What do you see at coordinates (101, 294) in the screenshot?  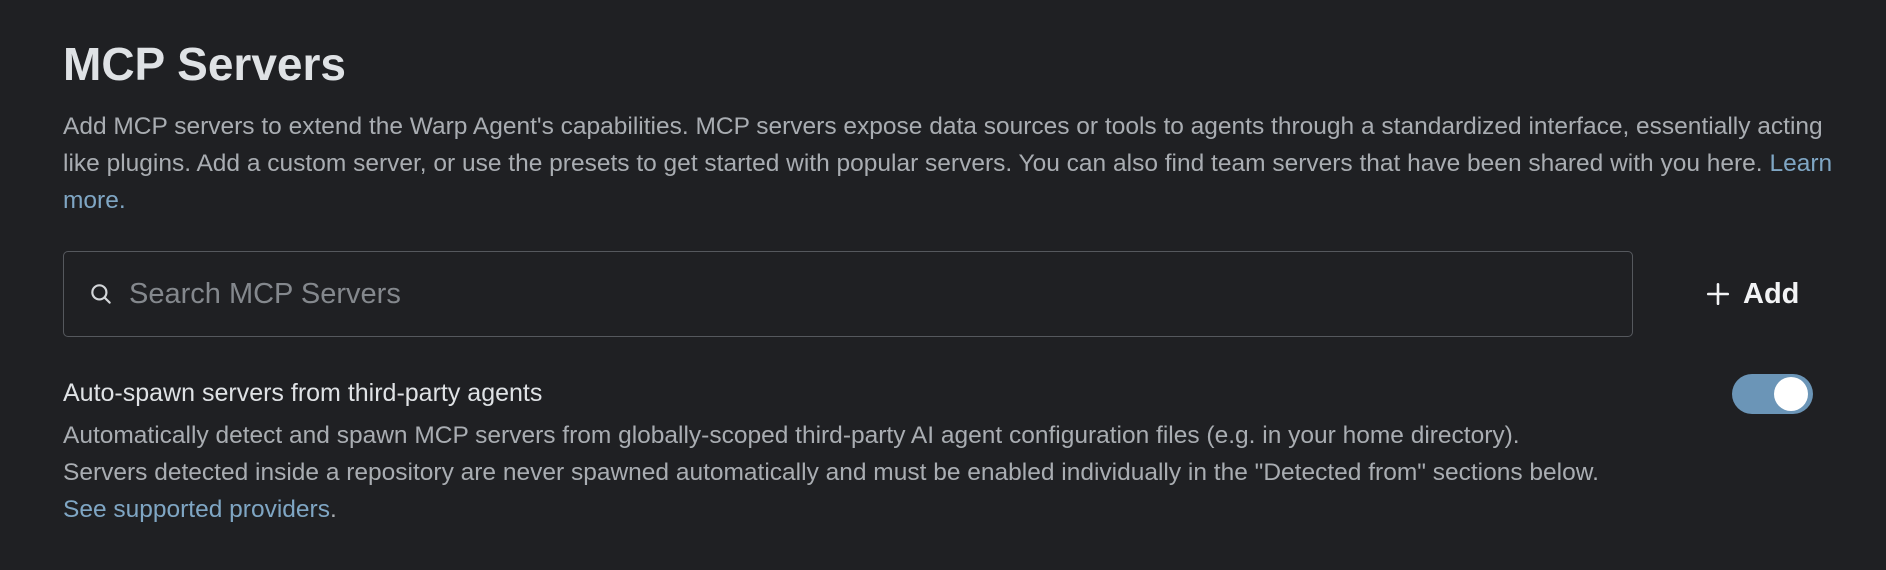 I see `search-icon` at bounding box center [101, 294].